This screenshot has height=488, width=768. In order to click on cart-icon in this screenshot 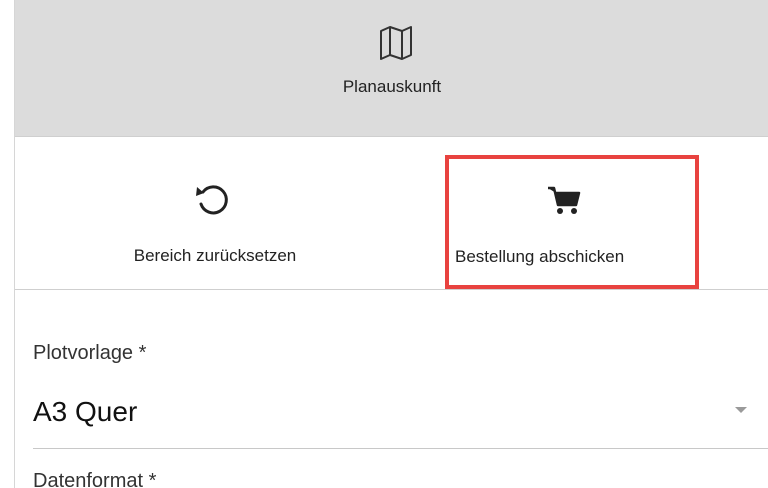, I will do `click(564, 199)`.